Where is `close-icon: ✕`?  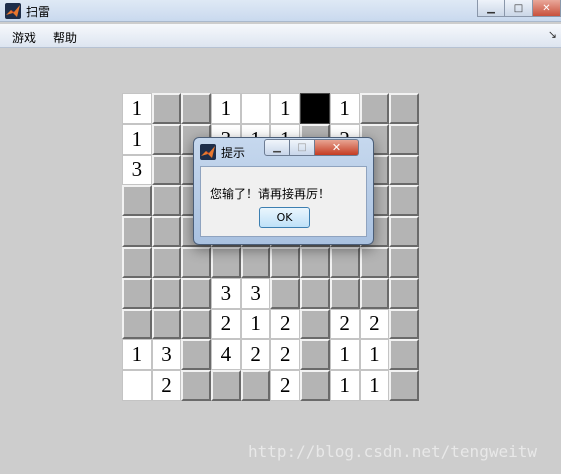
close-icon: ✕ is located at coordinates (547, 8).